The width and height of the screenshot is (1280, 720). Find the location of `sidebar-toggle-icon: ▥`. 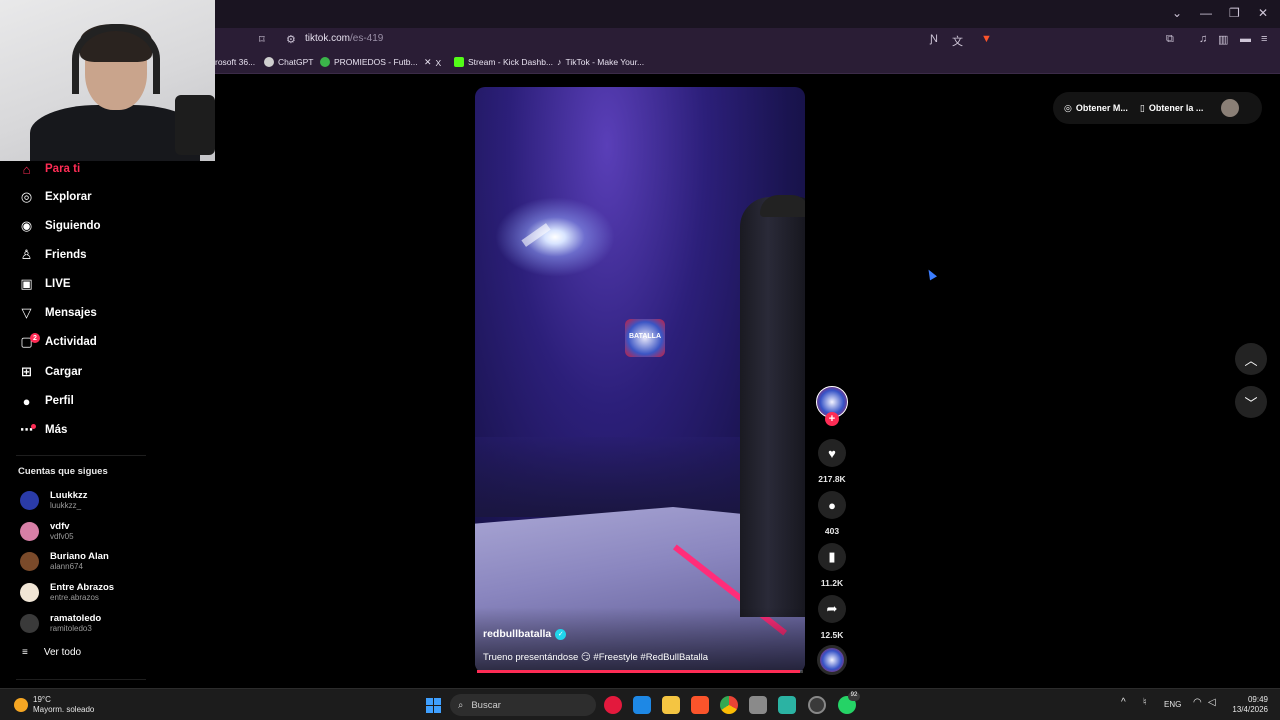

sidebar-toggle-icon: ▥ is located at coordinates (1223, 39).